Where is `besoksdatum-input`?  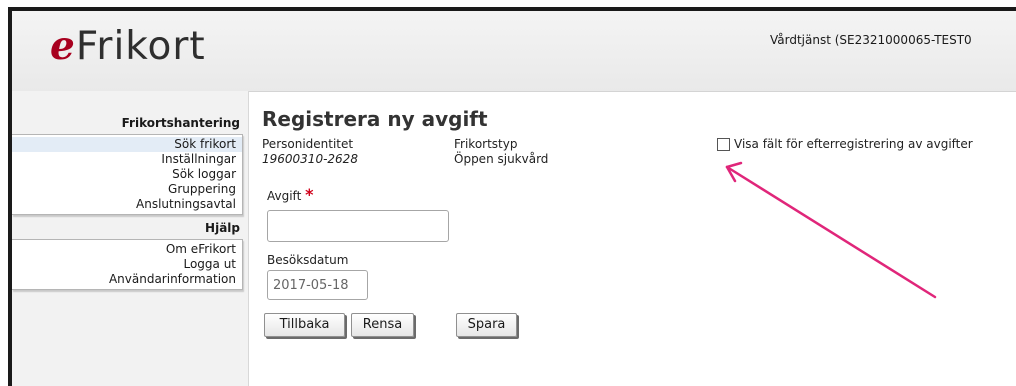 besoksdatum-input is located at coordinates (317, 285).